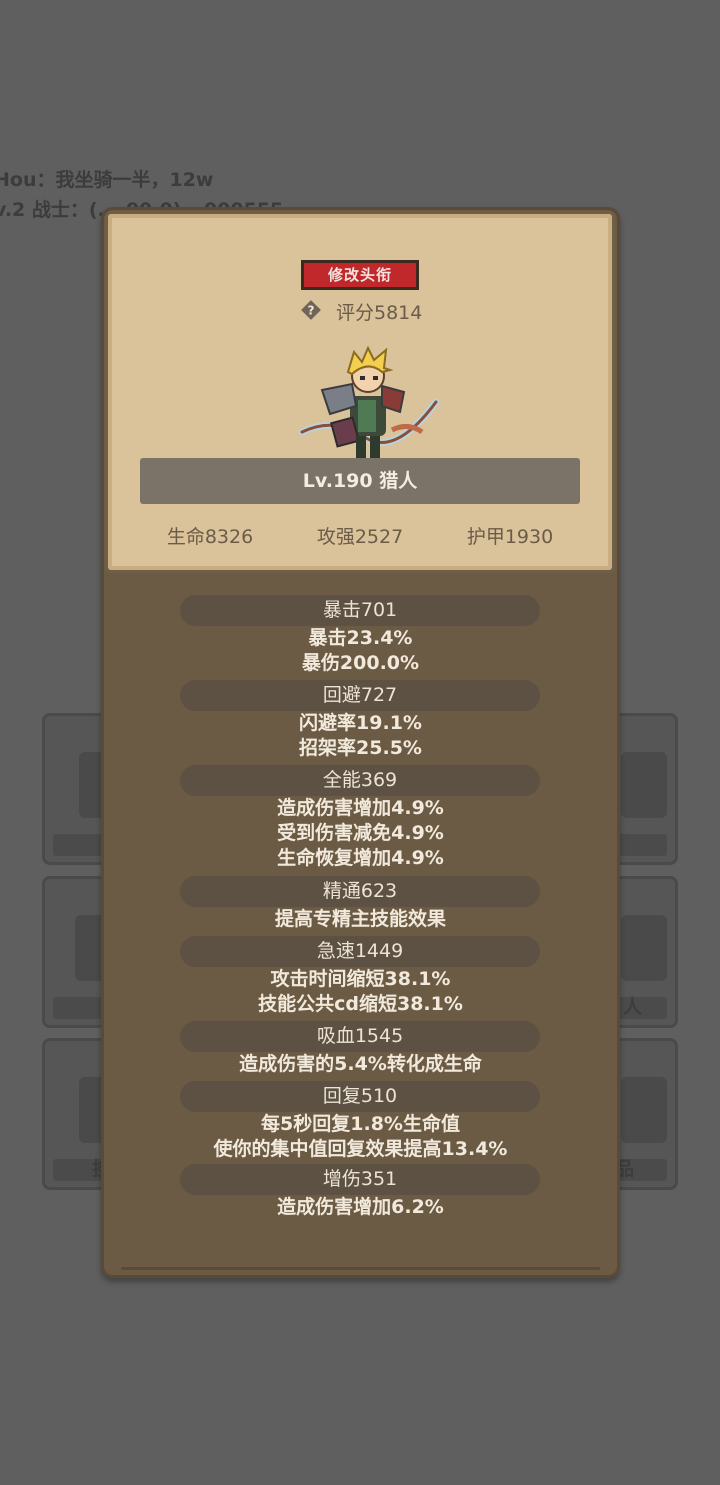  What do you see at coordinates (360, 481) in the screenshot?
I see `level-class-bar: Lv.190 猎人` at bounding box center [360, 481].